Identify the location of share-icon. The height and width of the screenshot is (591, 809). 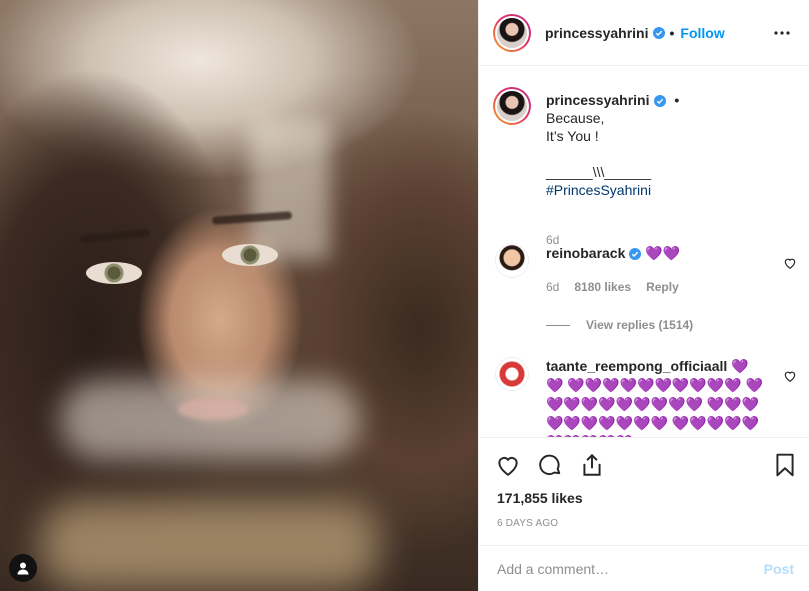
(592, 465).